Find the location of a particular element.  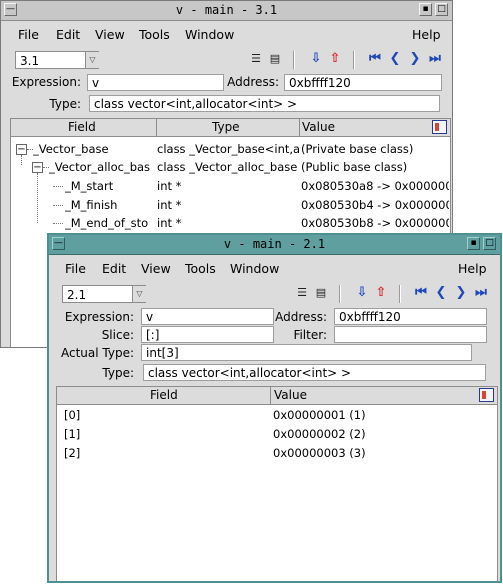

row-field: [1] is located at coordinates (164, 434).